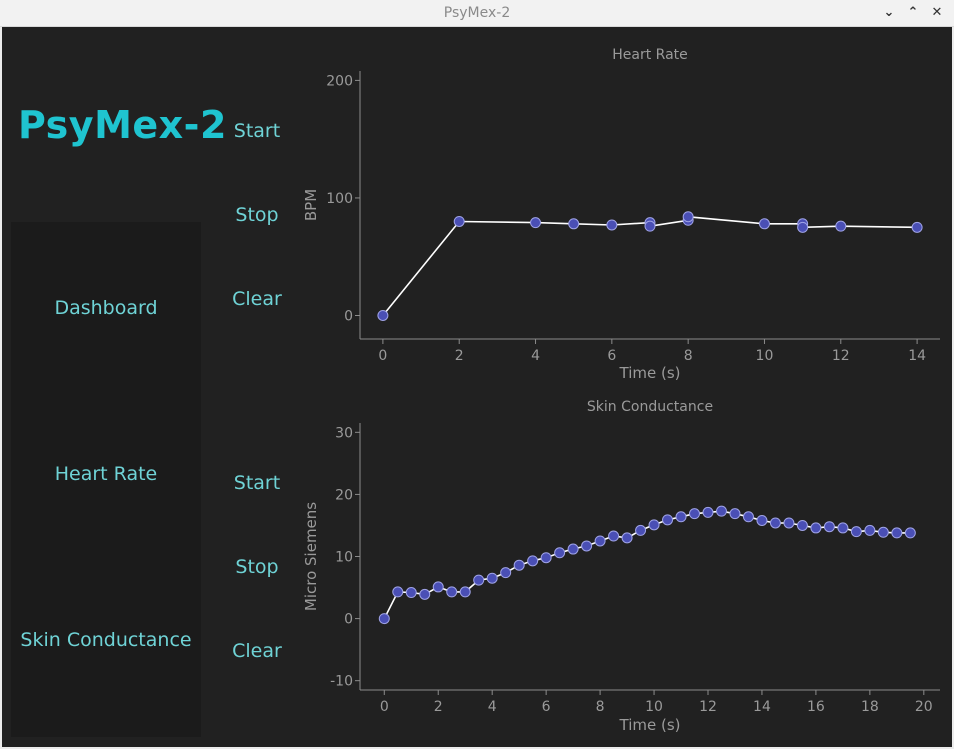 This screenshot has width=954, height=749. What do you see at coordinates (311, 205) in the screenshot?
I see `hr-y-axis-label: BPM` at bounding box center [311, 205].